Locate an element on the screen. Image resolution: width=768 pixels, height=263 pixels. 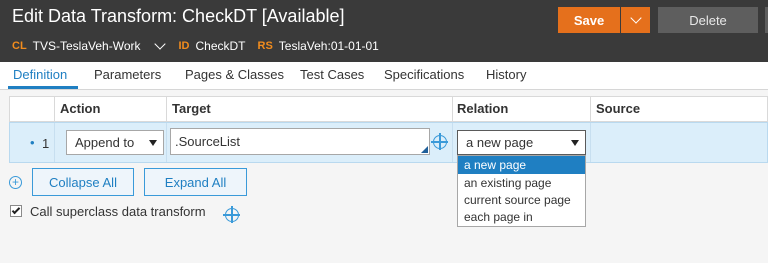
relation-select: a new page is located at coordinates (521, 142).